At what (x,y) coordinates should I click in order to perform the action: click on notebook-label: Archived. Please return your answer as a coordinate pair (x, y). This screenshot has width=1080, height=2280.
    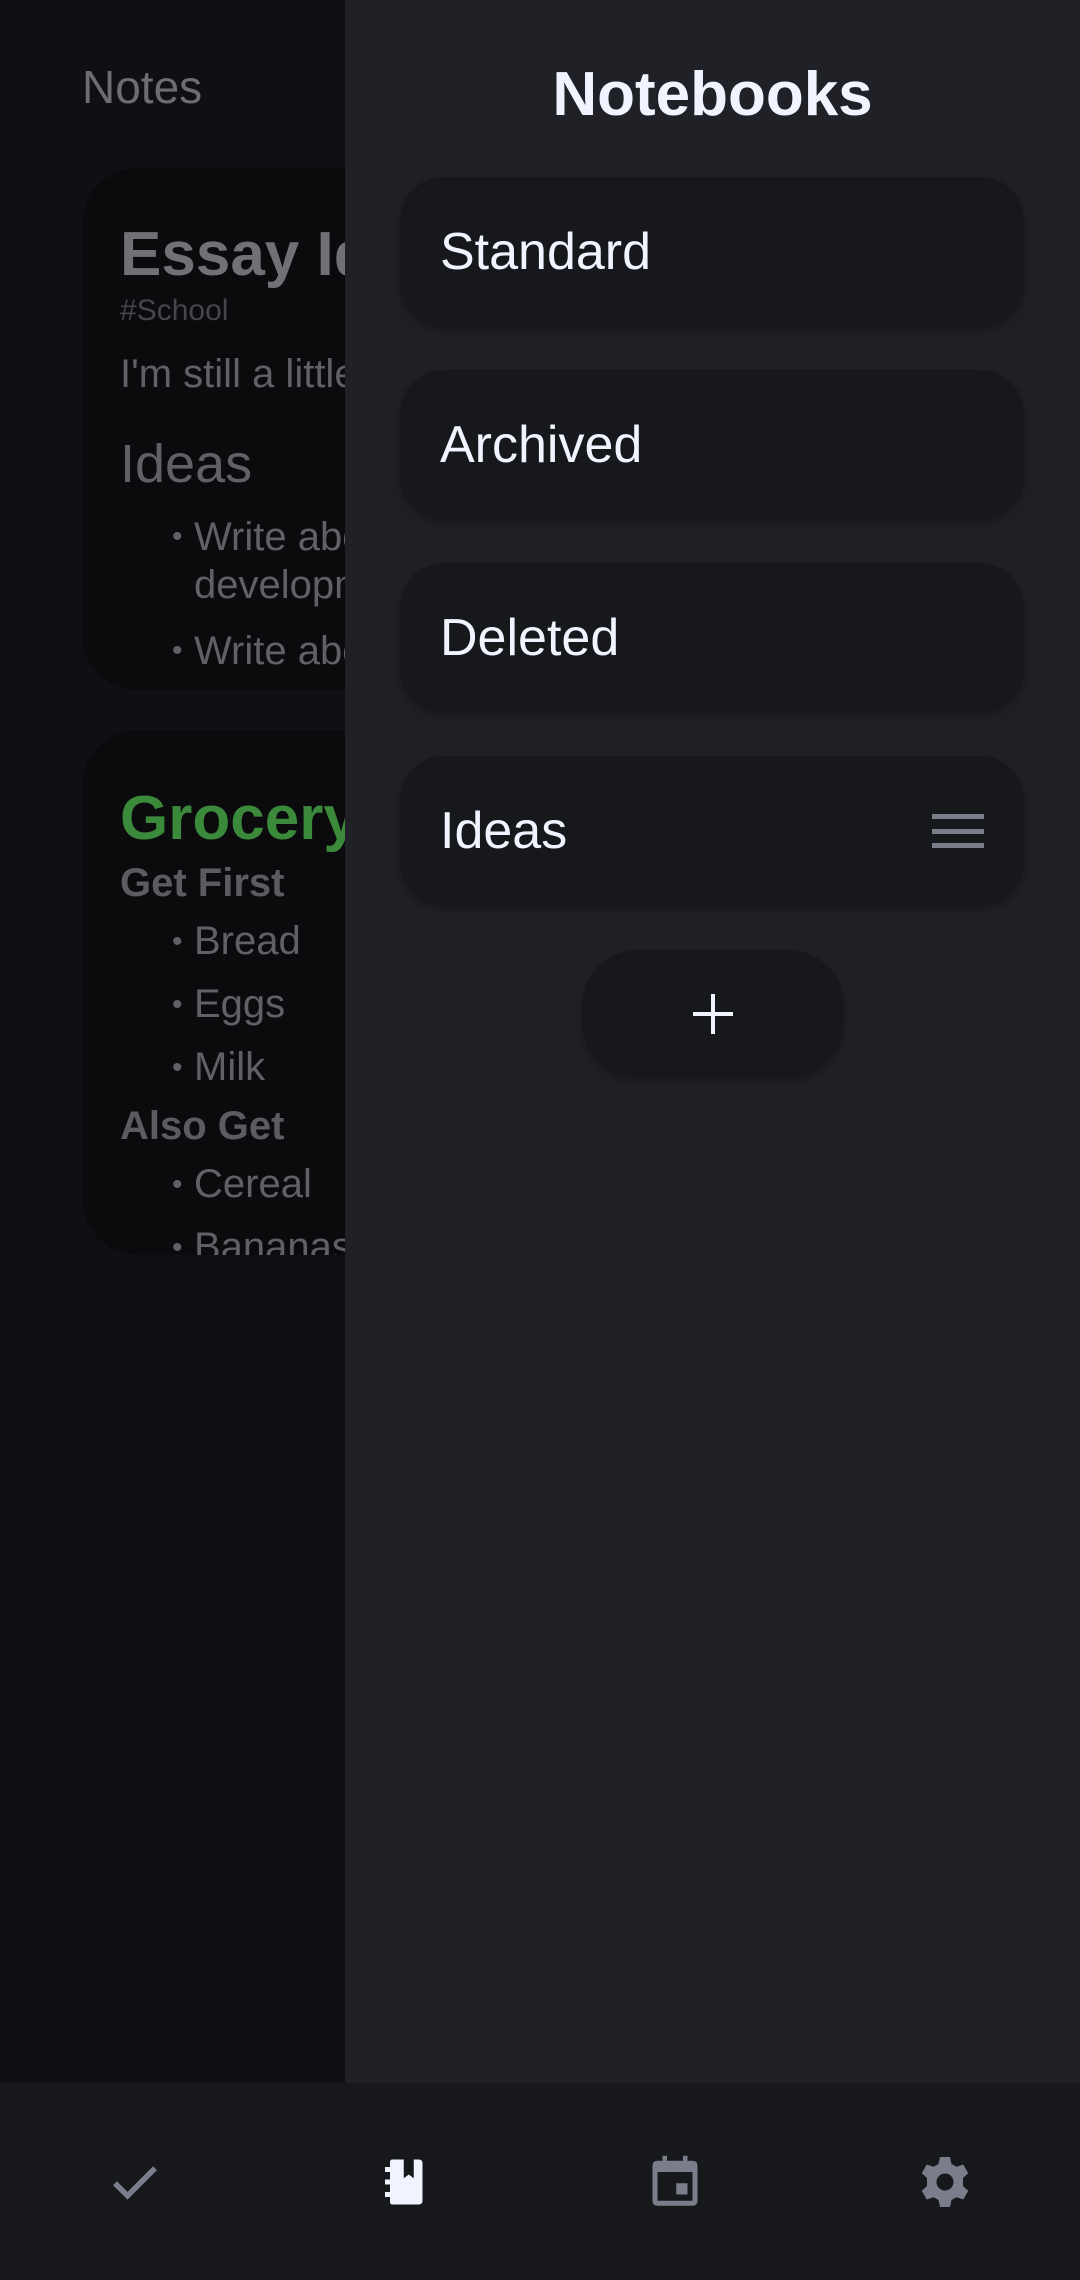
    Looking at the image, I should click on (541, 445).